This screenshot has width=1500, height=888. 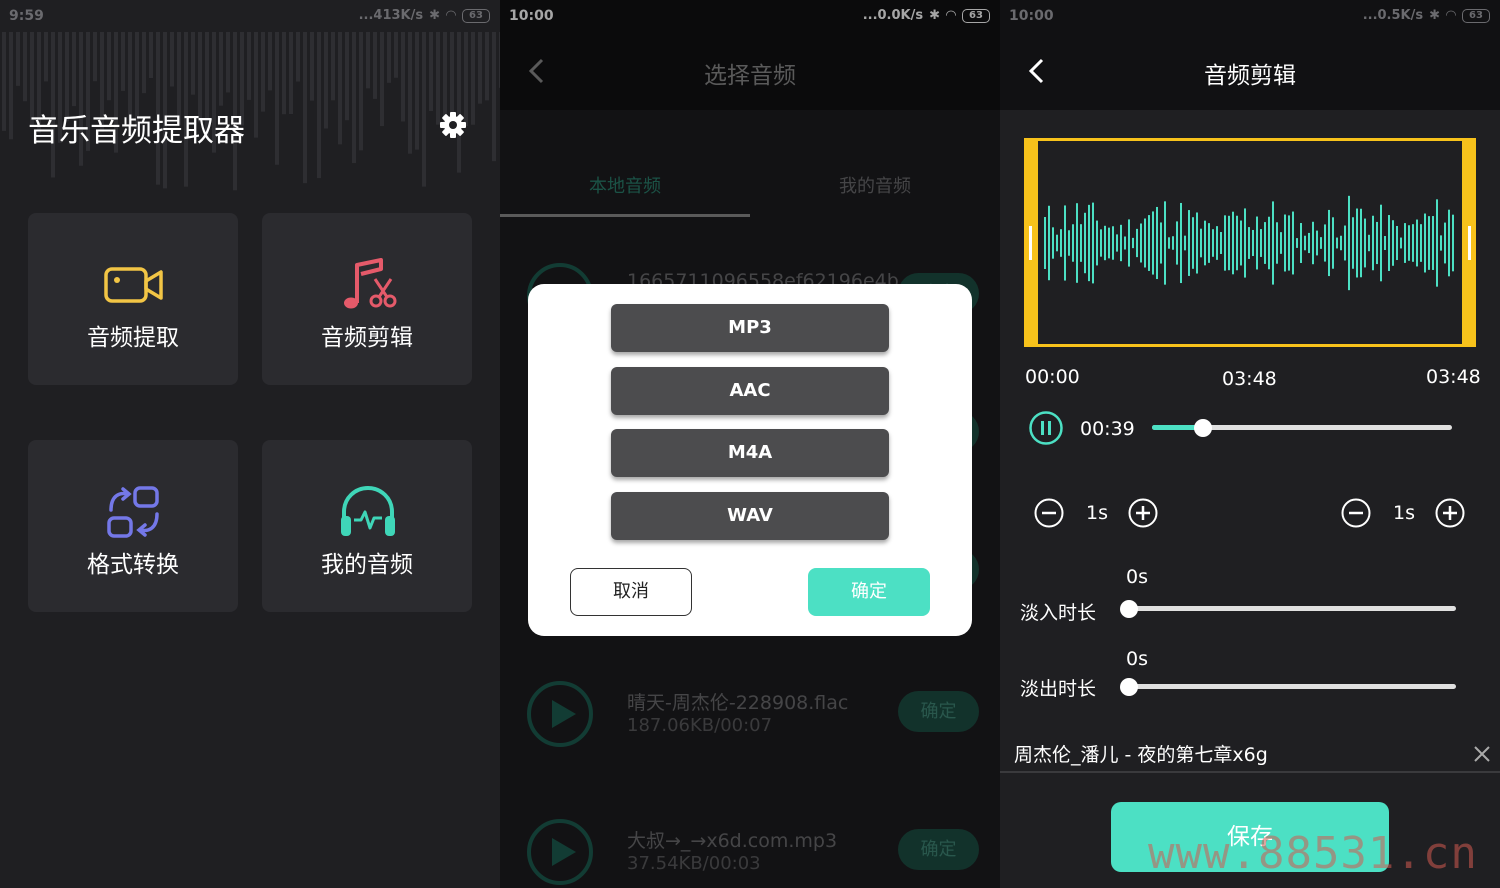 I want to click on card-audio-extract: 音频提取, so click(x=133, y=299).